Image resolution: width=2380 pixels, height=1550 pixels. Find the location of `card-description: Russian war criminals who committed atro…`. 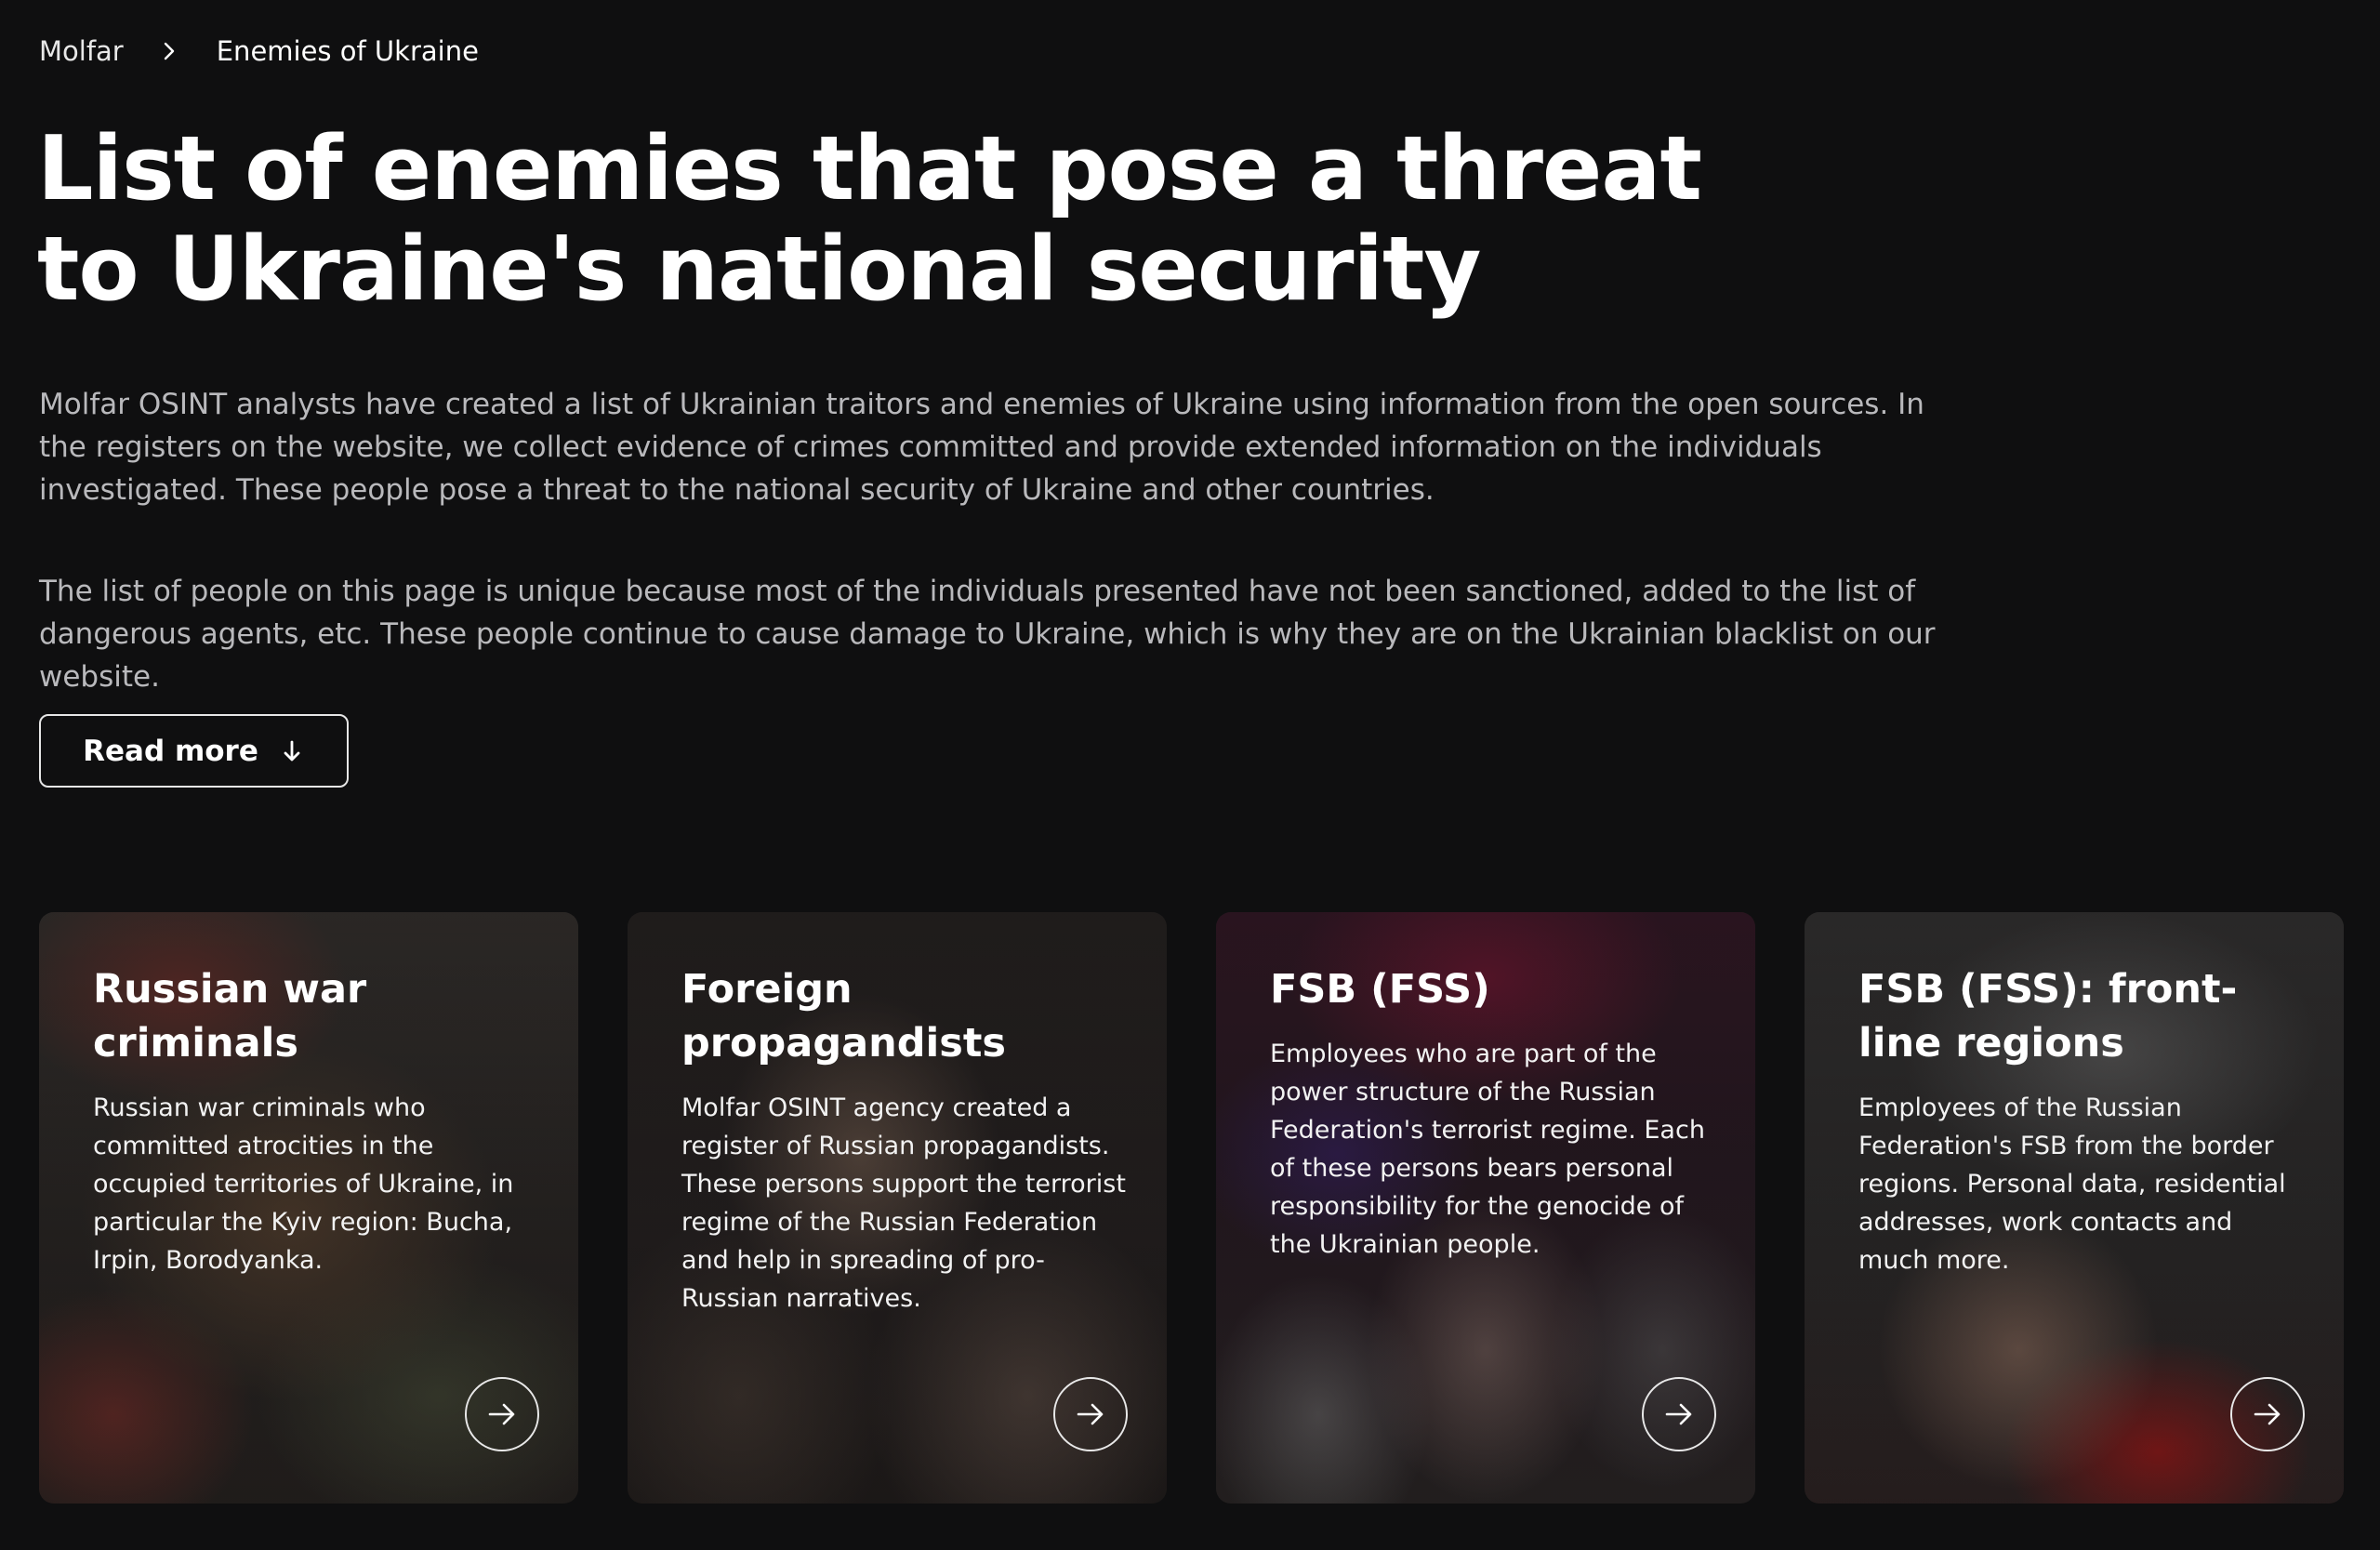

card-description: Russian war criminals who committed atro… is located at coordinates (303, 1184).